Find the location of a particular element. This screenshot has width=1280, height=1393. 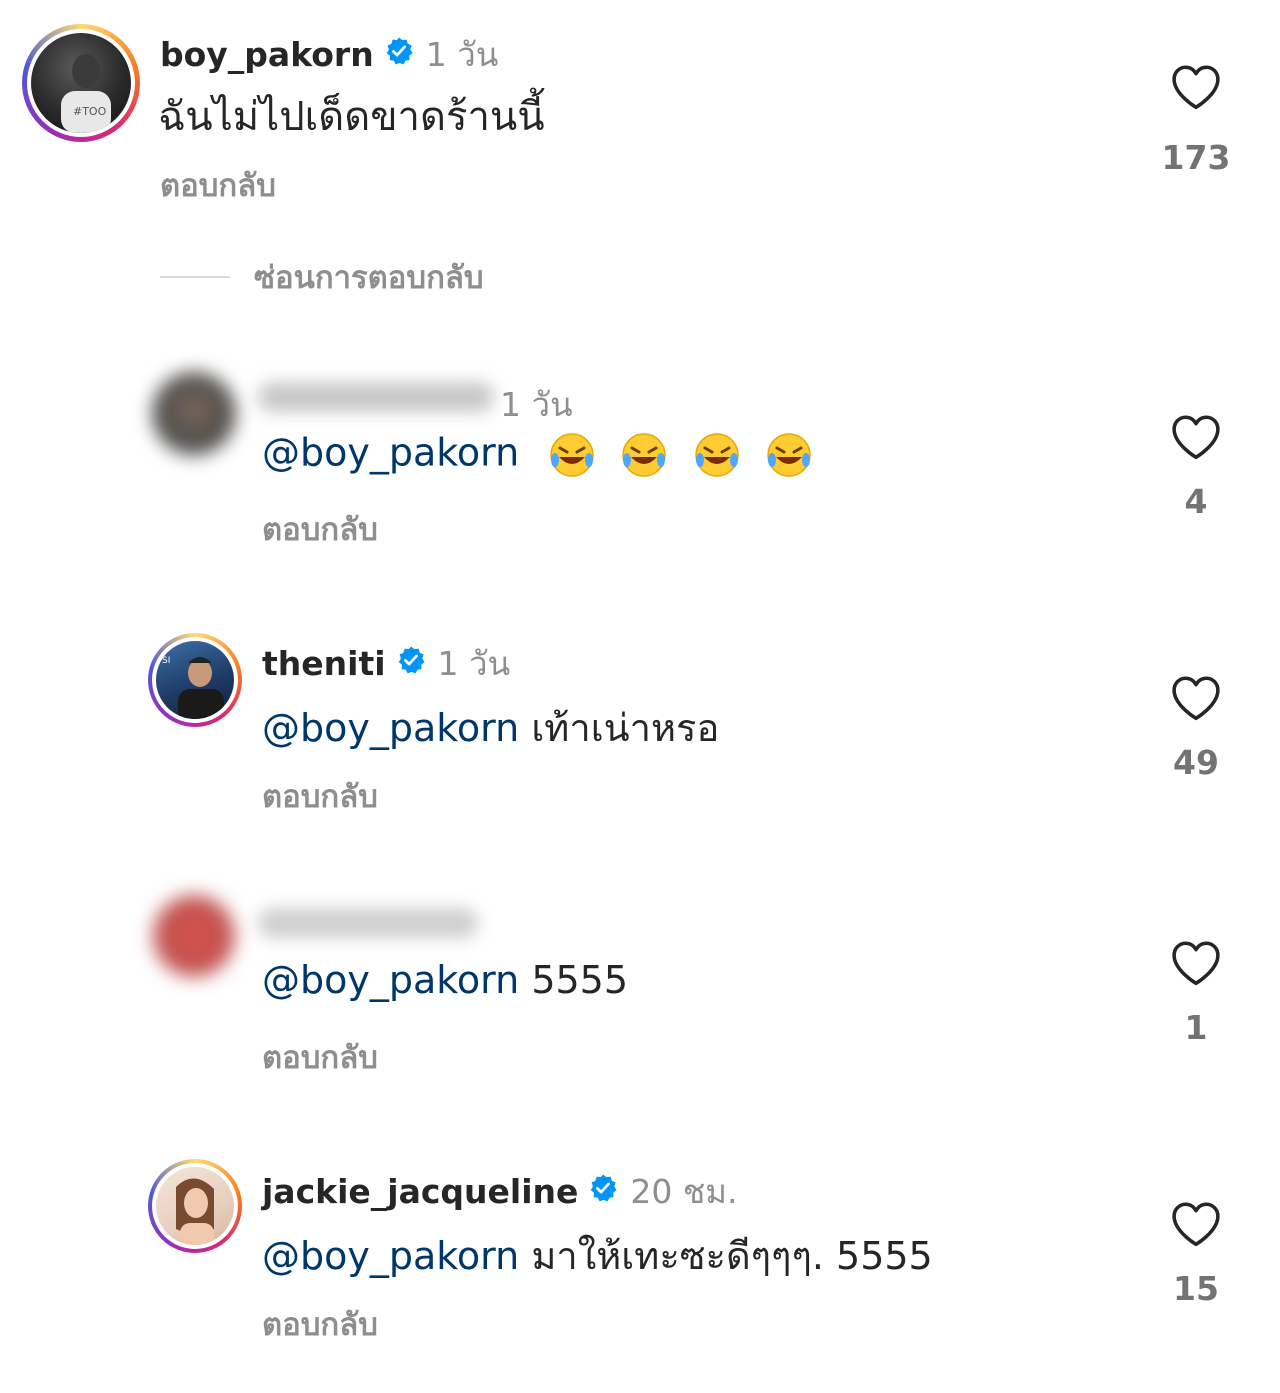

comment-text: @boy_pakorn เท้าเน่าหรอ is located at coordinates (490, 727).